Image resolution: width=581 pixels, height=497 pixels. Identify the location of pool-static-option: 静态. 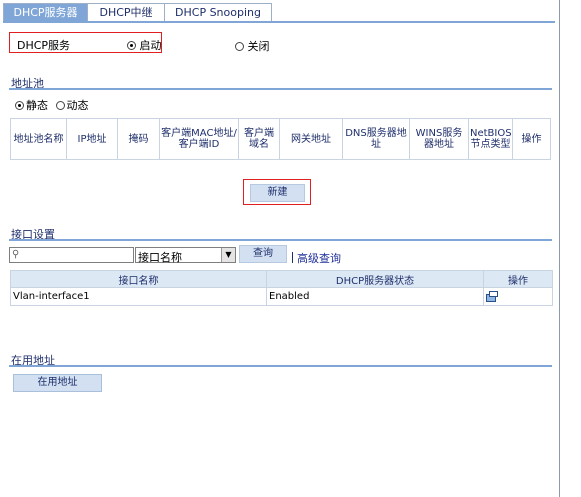
(34, 105).